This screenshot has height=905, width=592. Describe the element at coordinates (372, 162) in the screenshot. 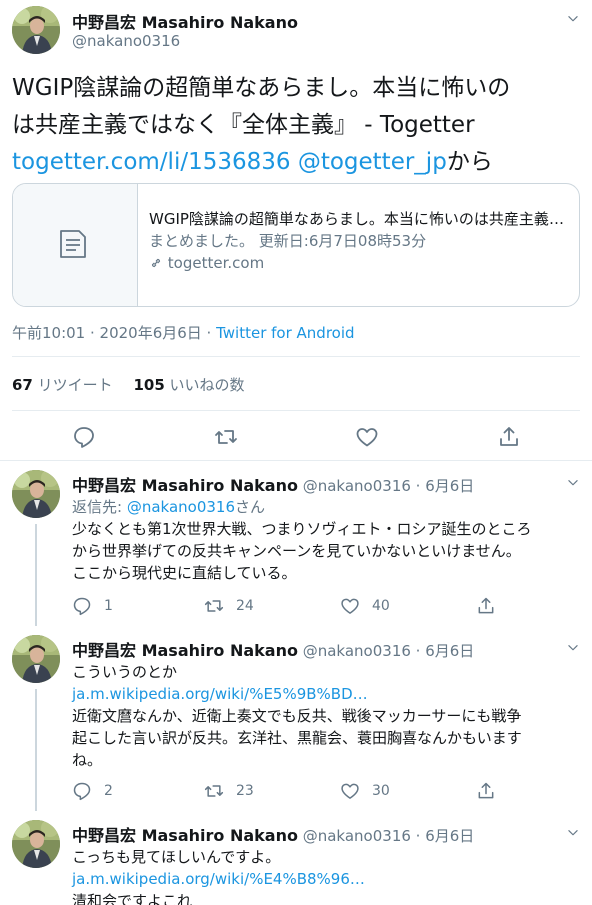

I see `mention-link: @togetter_jp` at that location.